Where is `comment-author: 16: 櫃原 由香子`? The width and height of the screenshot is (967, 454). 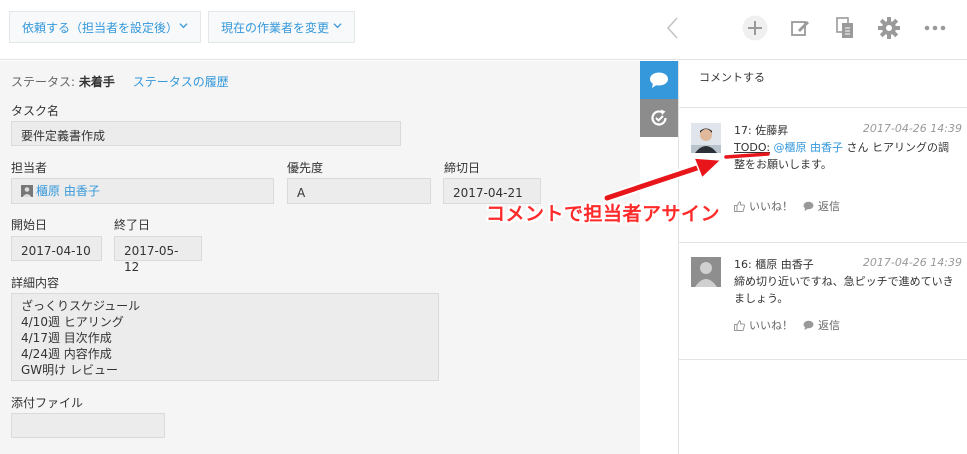 comment-author: 16: 櫃原 由香子 is located at coordinates (774, 264).